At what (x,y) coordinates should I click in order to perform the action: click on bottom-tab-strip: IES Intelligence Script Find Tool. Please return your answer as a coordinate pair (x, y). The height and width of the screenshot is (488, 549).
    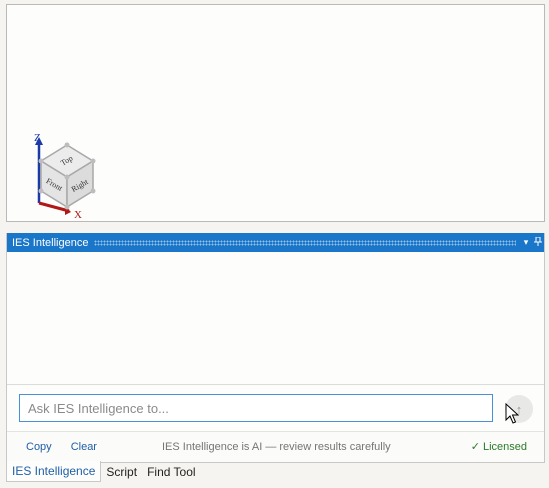
    Looking at the image, I should click on (103, 471).